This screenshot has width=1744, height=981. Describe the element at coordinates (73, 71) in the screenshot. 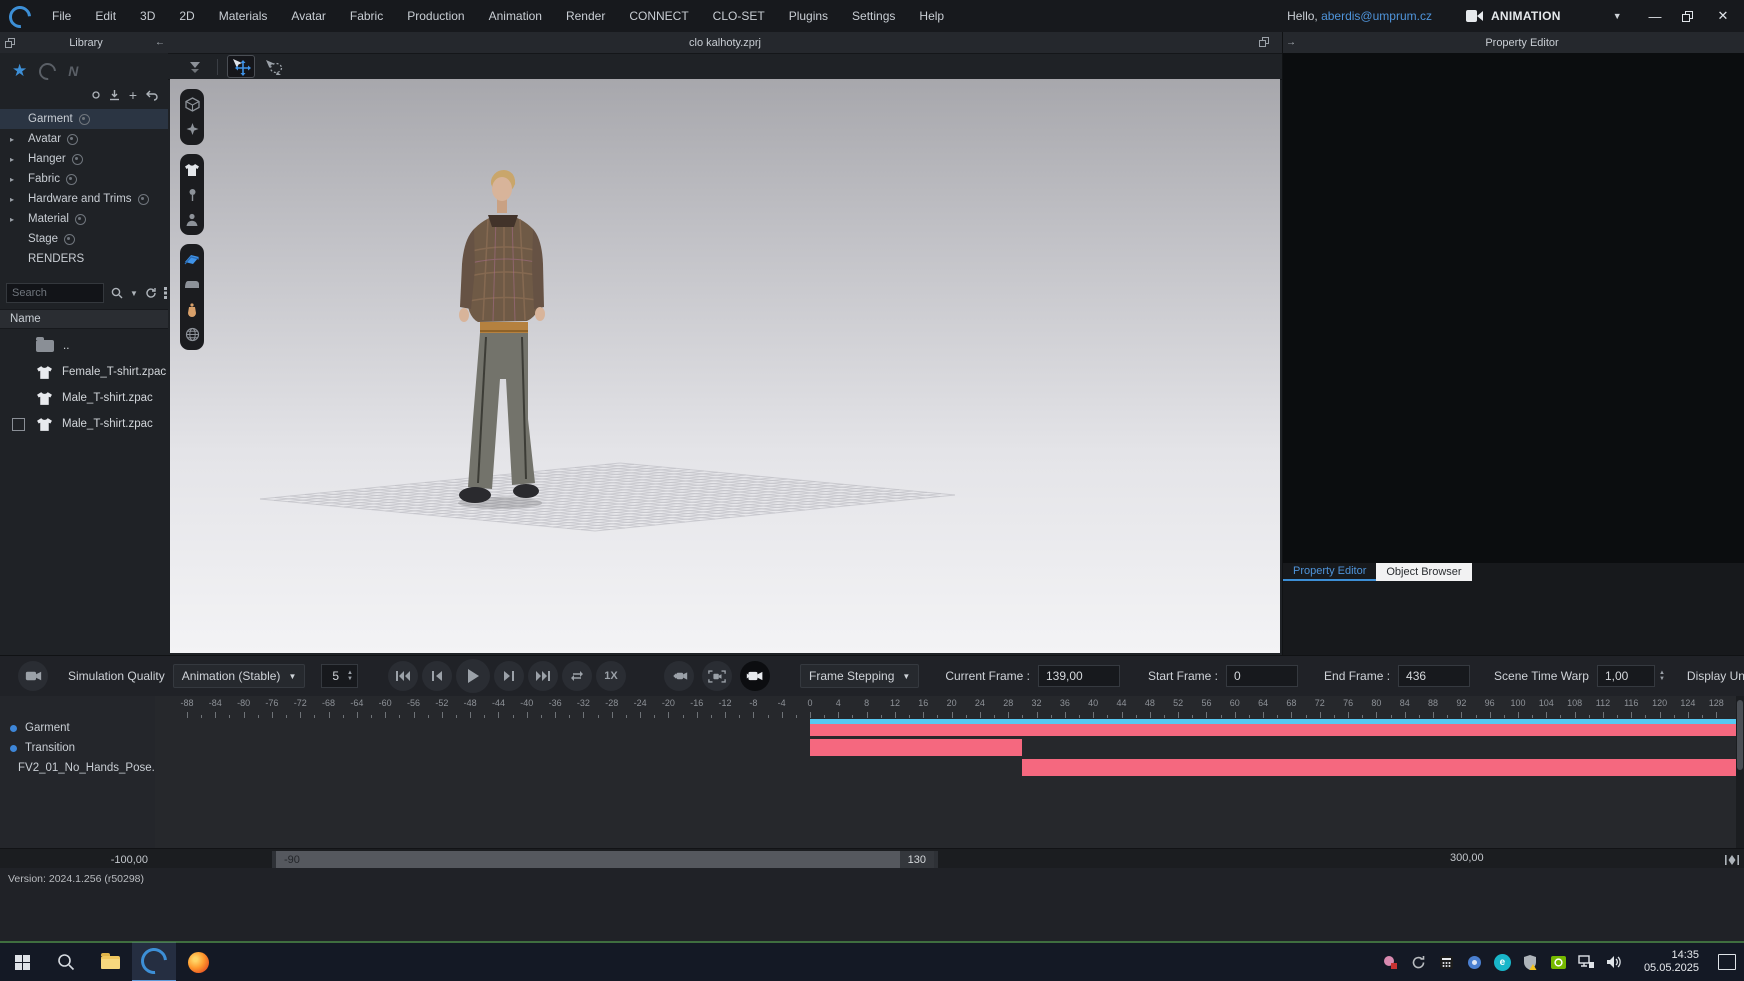

I see `n-library-icon: N` at that location.